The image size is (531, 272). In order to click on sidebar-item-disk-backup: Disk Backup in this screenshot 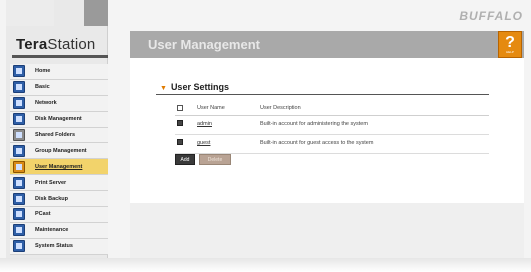, I will do `click(59, 199)`.